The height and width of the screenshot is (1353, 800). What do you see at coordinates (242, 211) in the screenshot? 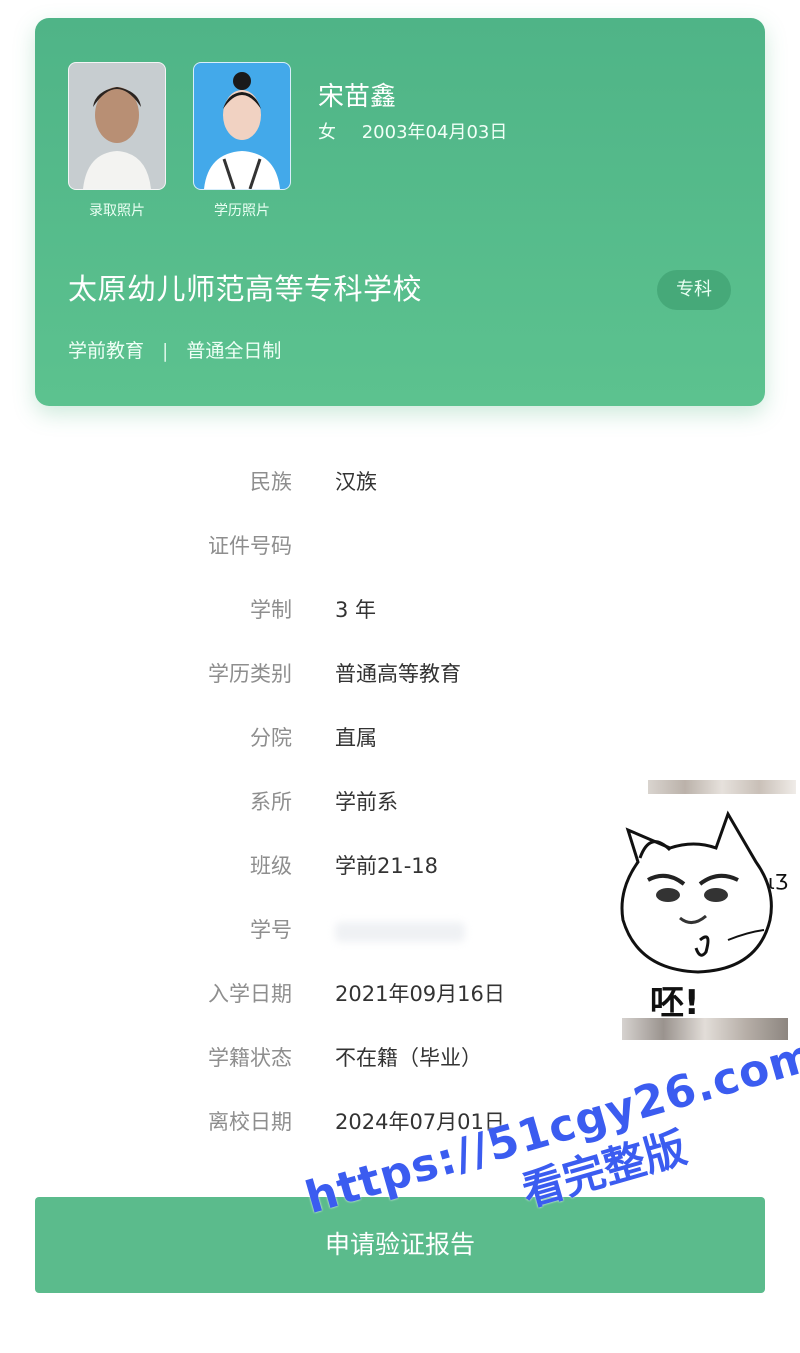
I see `education-photo-caption: 学历照片` at bounding box center [242, 211].